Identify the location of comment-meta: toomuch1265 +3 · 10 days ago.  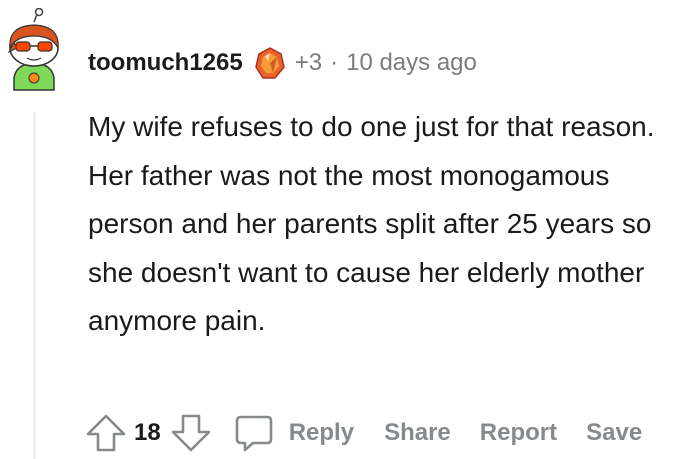
(282, 63).